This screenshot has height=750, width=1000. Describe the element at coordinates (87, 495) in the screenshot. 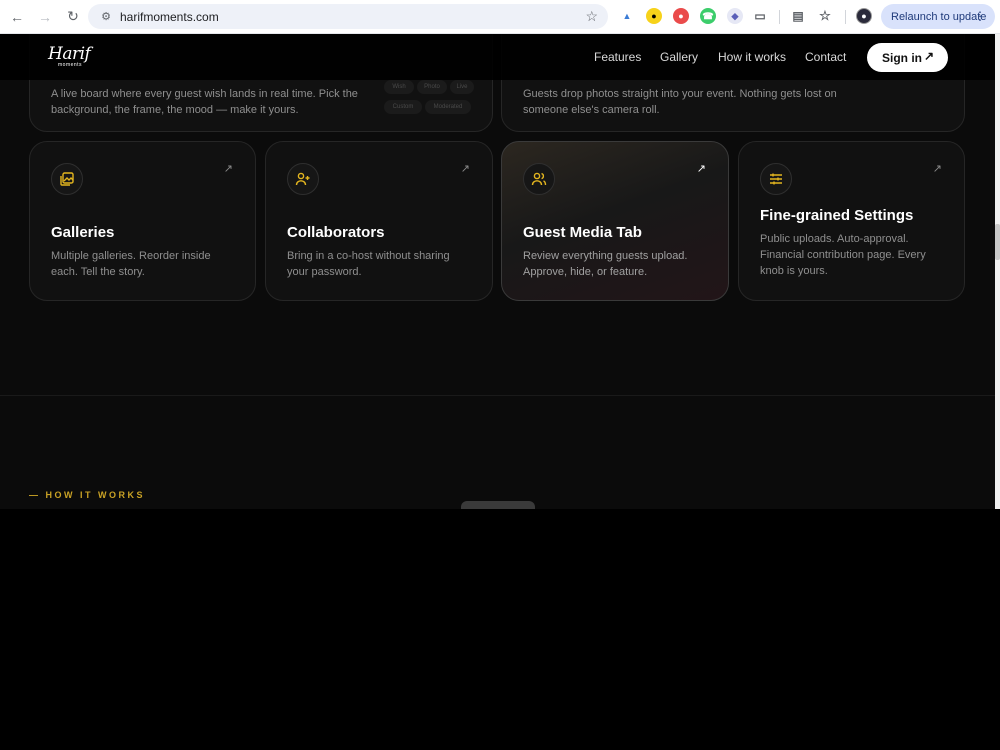

I see `section-eyebrow: — HOW IT WORKS` at that location.